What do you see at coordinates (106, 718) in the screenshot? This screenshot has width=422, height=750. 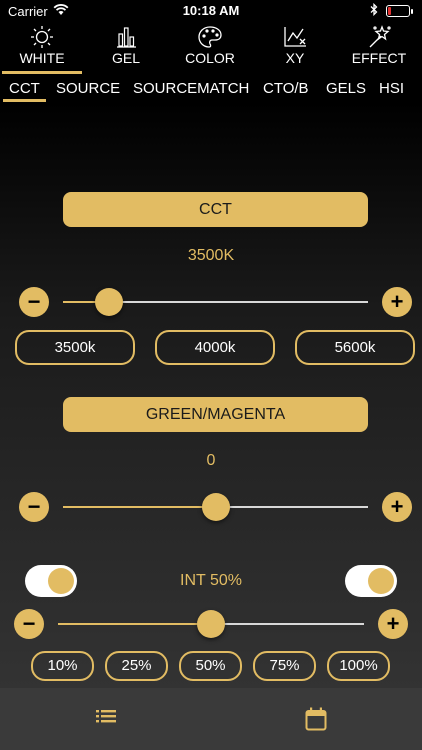 I see `list-icon` at bounding box center [106, 718].